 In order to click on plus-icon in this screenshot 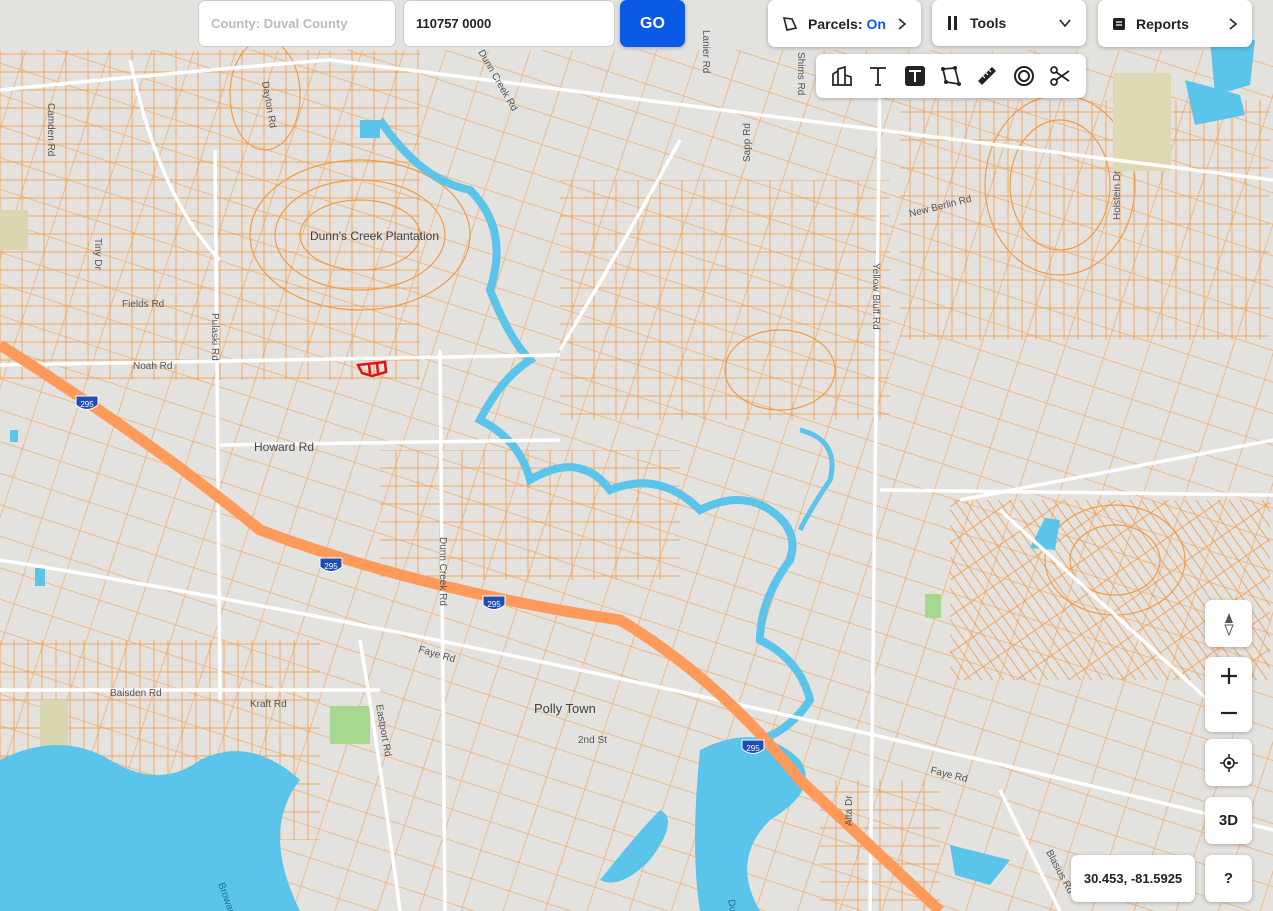, I will do `click(1228, 675)`.